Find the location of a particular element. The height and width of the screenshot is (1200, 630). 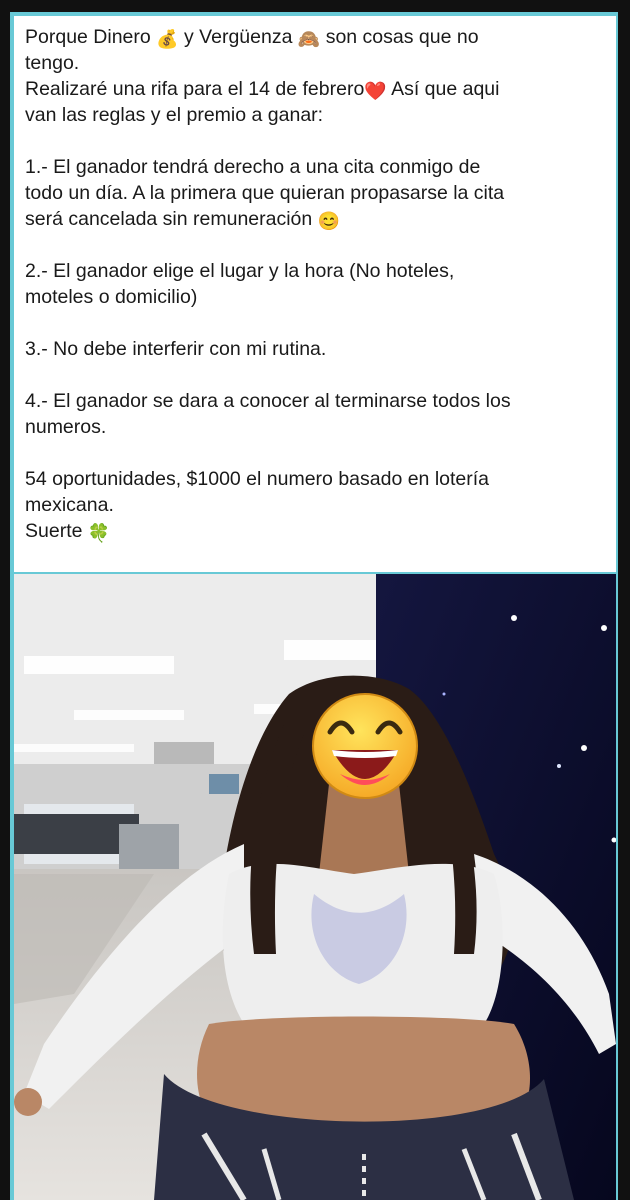

heart-icon: ❤️ is located at coordinates (375, 91).